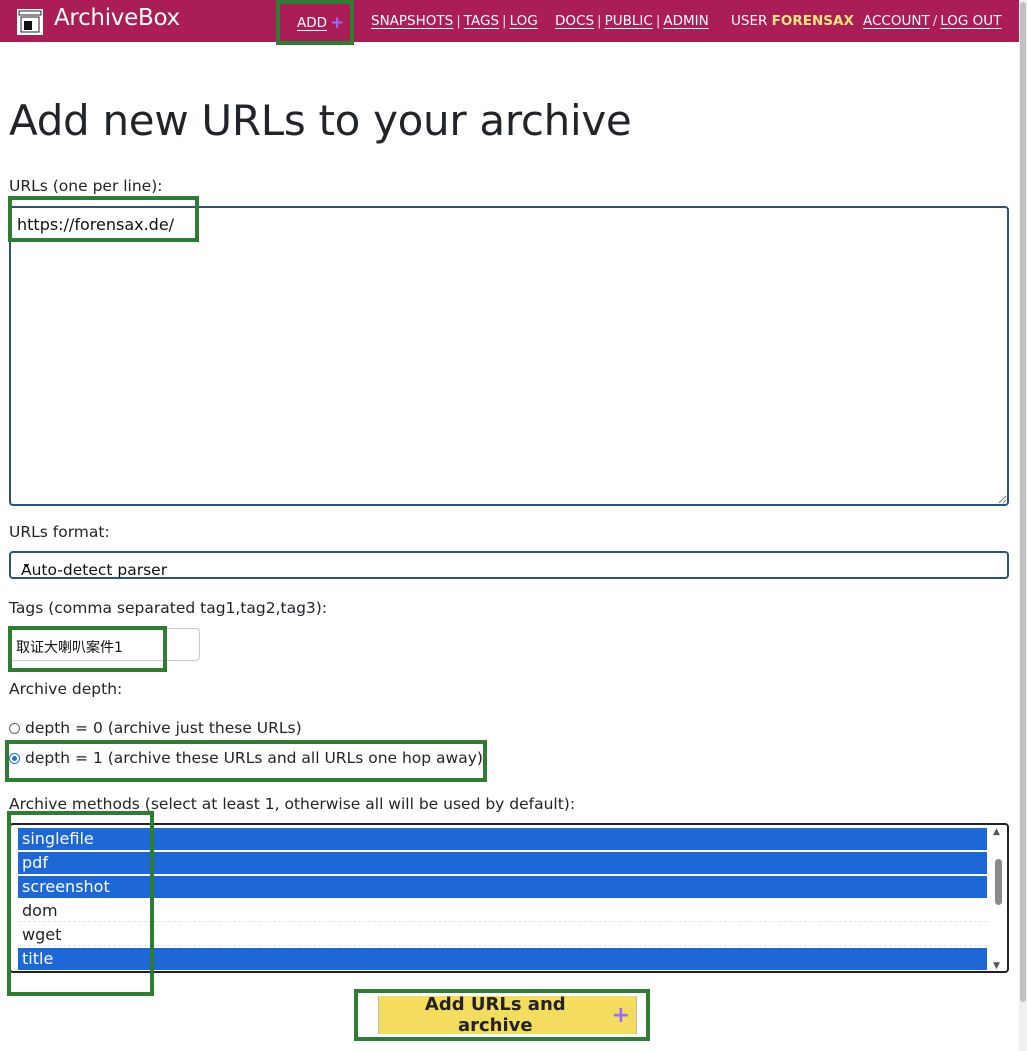 Image resolution: width=1027 pixels, height=1051 pixels. What do you see at coordinates (502, 887) in the screenshot?
I see `method-option-screenshot: screenshot` at bounding box center [502, 887].